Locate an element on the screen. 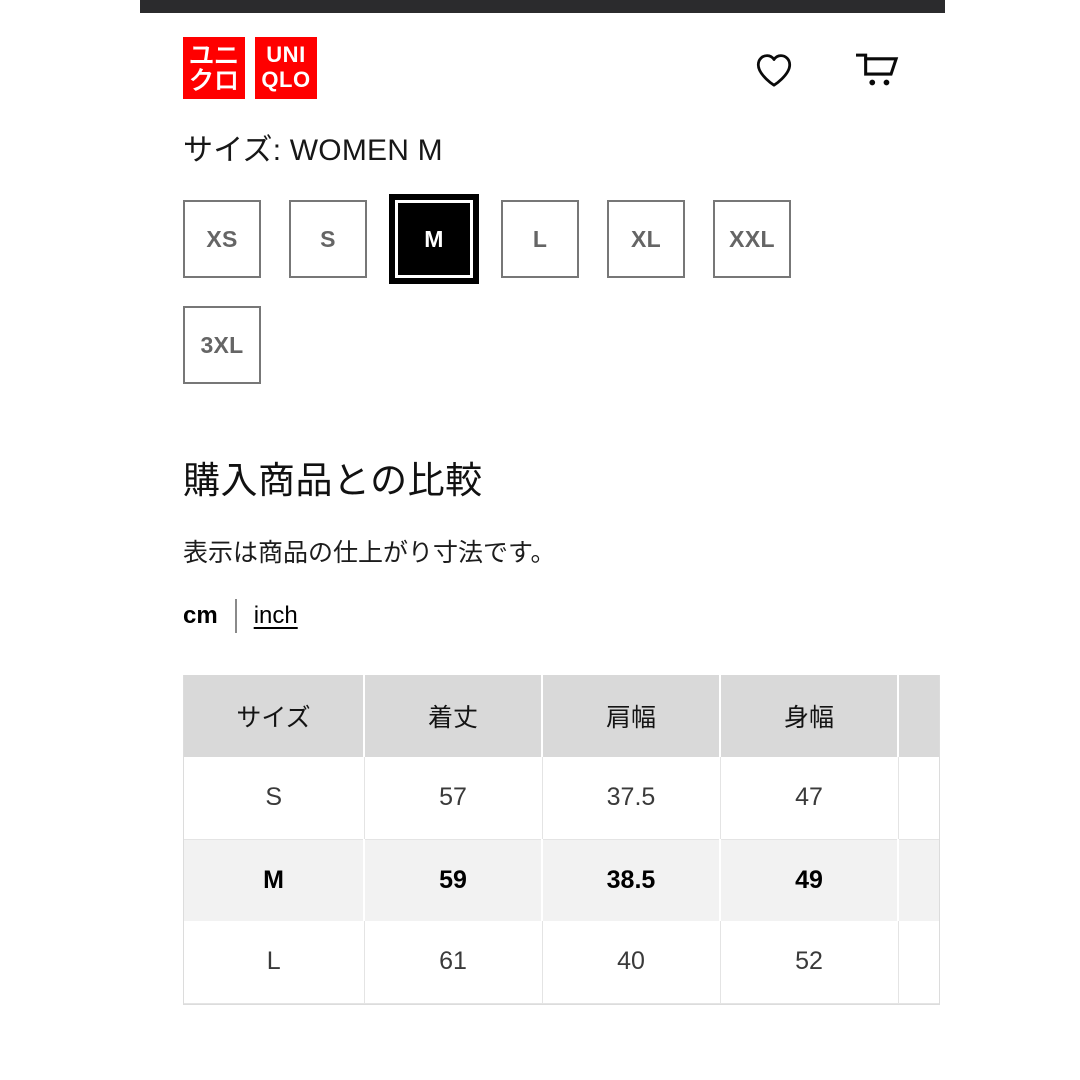  cell-size: L is located at coordinates (274, 962).